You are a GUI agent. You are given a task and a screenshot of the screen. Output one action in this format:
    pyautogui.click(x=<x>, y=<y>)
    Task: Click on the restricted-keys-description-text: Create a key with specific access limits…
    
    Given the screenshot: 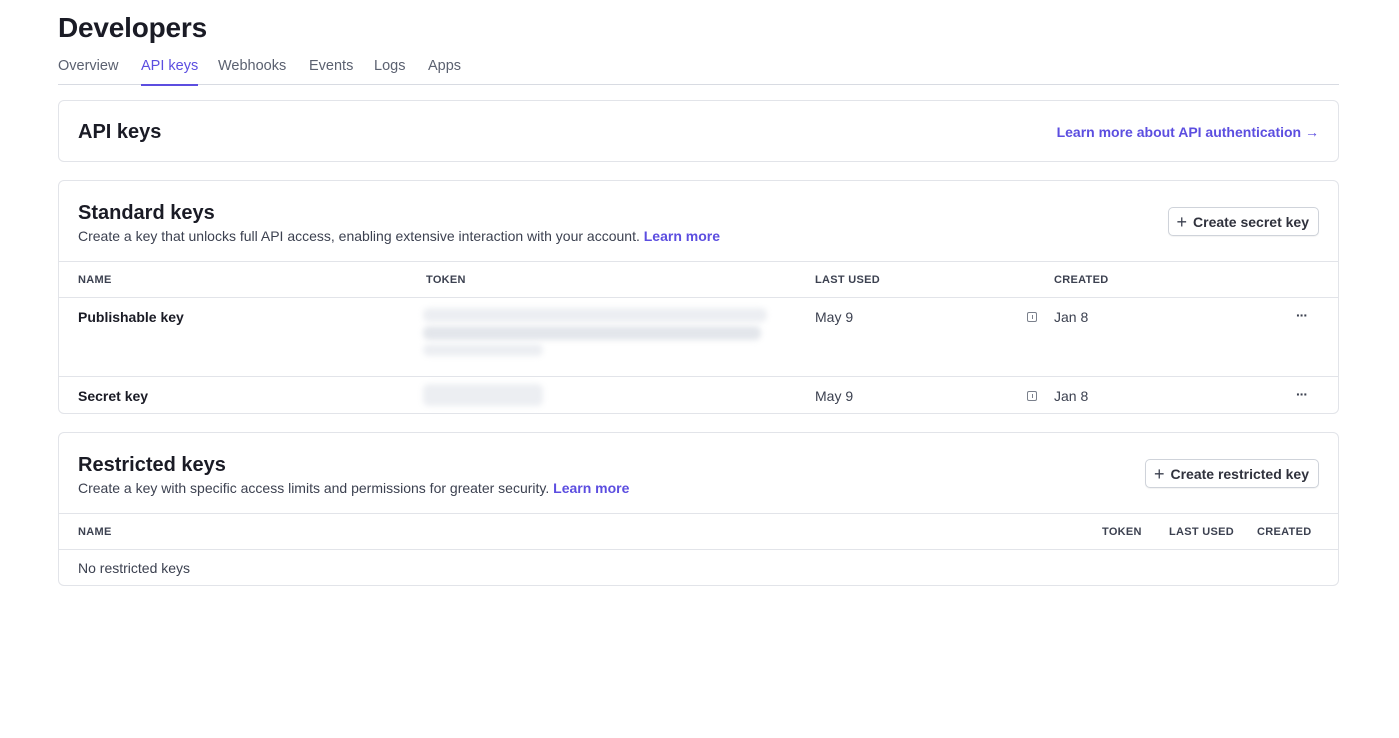 What is the action you would take?
    pyautogui.click(x=314, y=488)
    